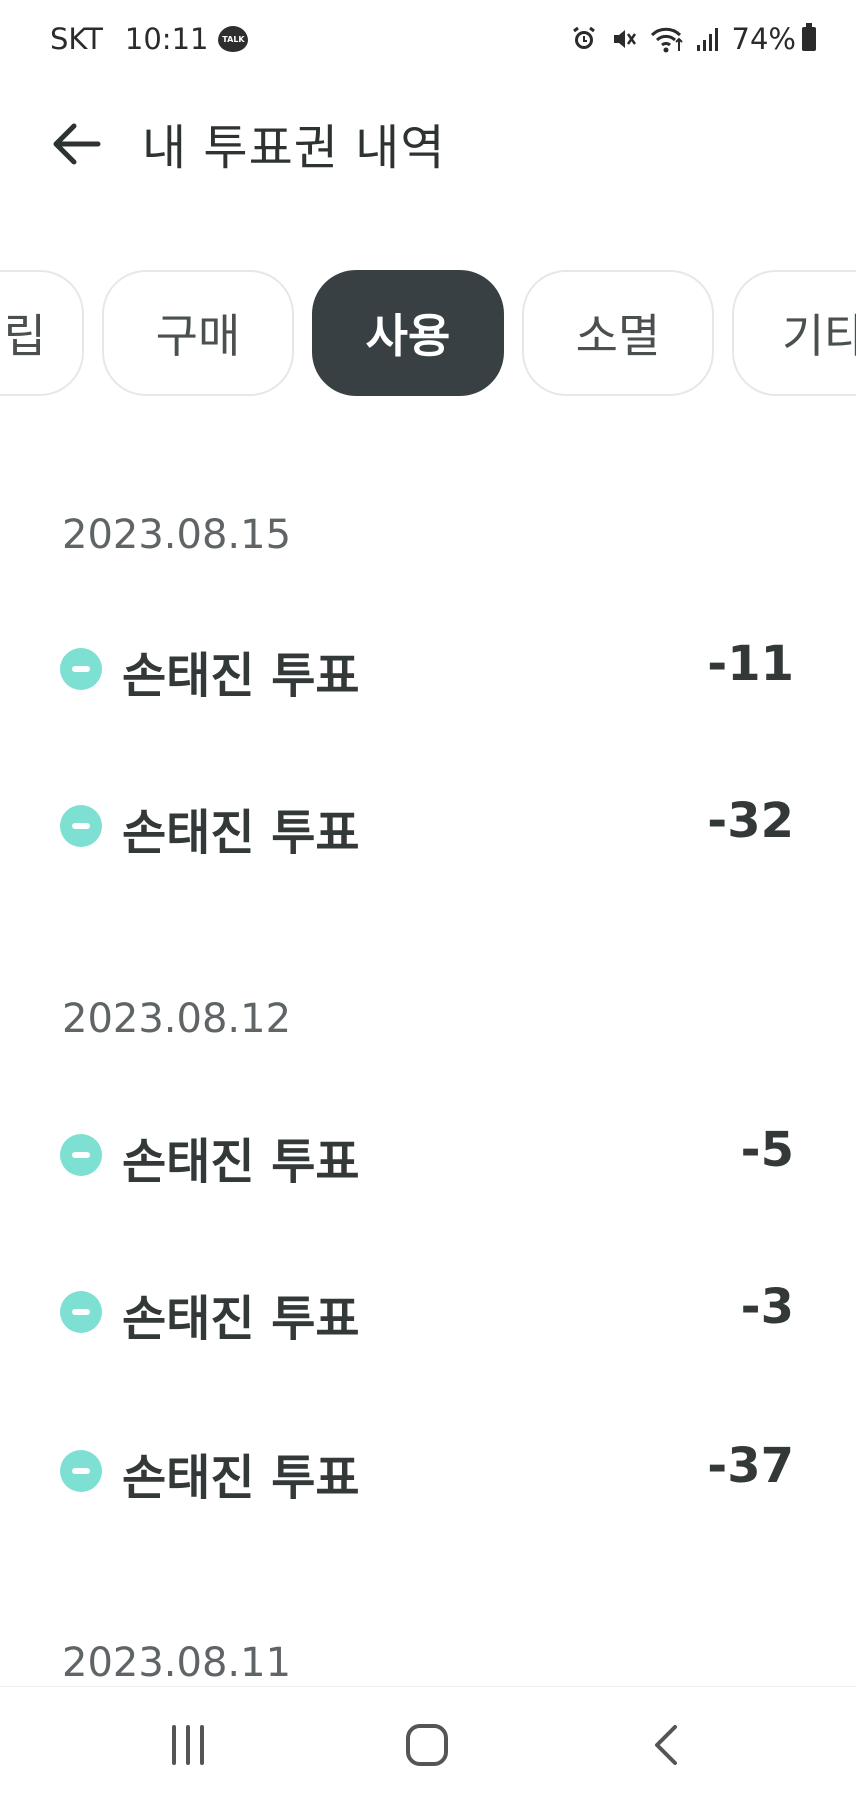  I want to click on date-header: 2023.08.12, so click(177, 1019).